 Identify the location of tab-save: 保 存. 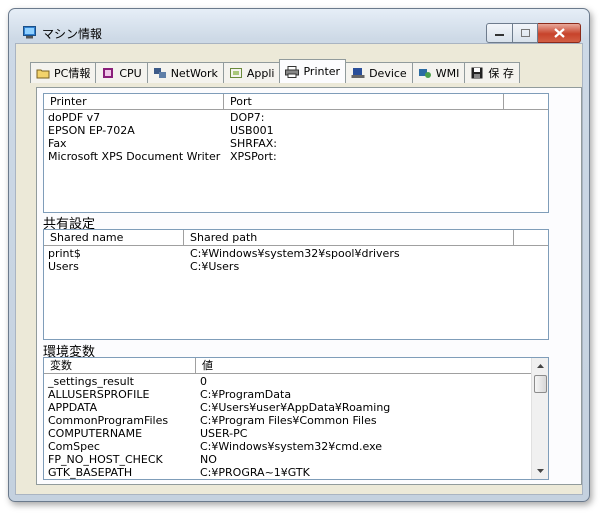
(492, 72).